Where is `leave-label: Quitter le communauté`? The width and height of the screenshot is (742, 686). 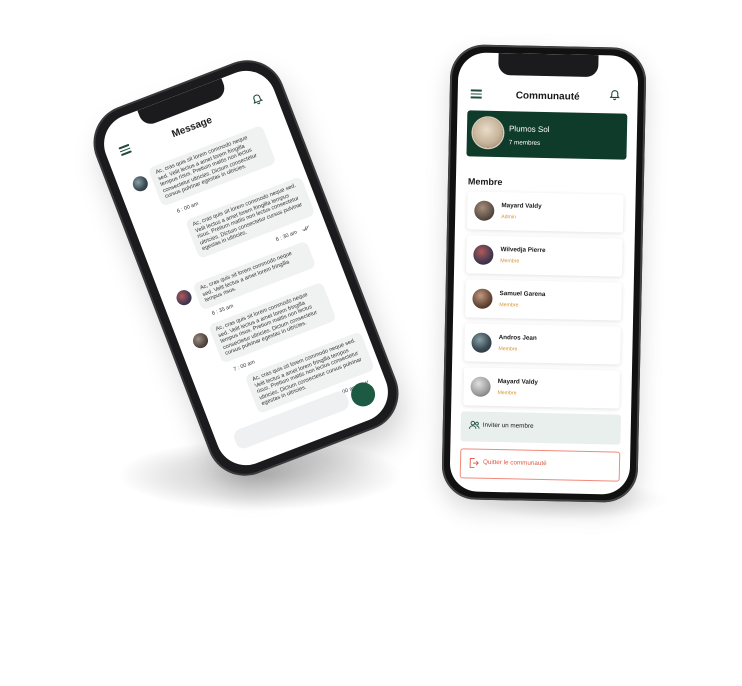
leave-label: Quitter le communauté is located at coordinates (514, 463).